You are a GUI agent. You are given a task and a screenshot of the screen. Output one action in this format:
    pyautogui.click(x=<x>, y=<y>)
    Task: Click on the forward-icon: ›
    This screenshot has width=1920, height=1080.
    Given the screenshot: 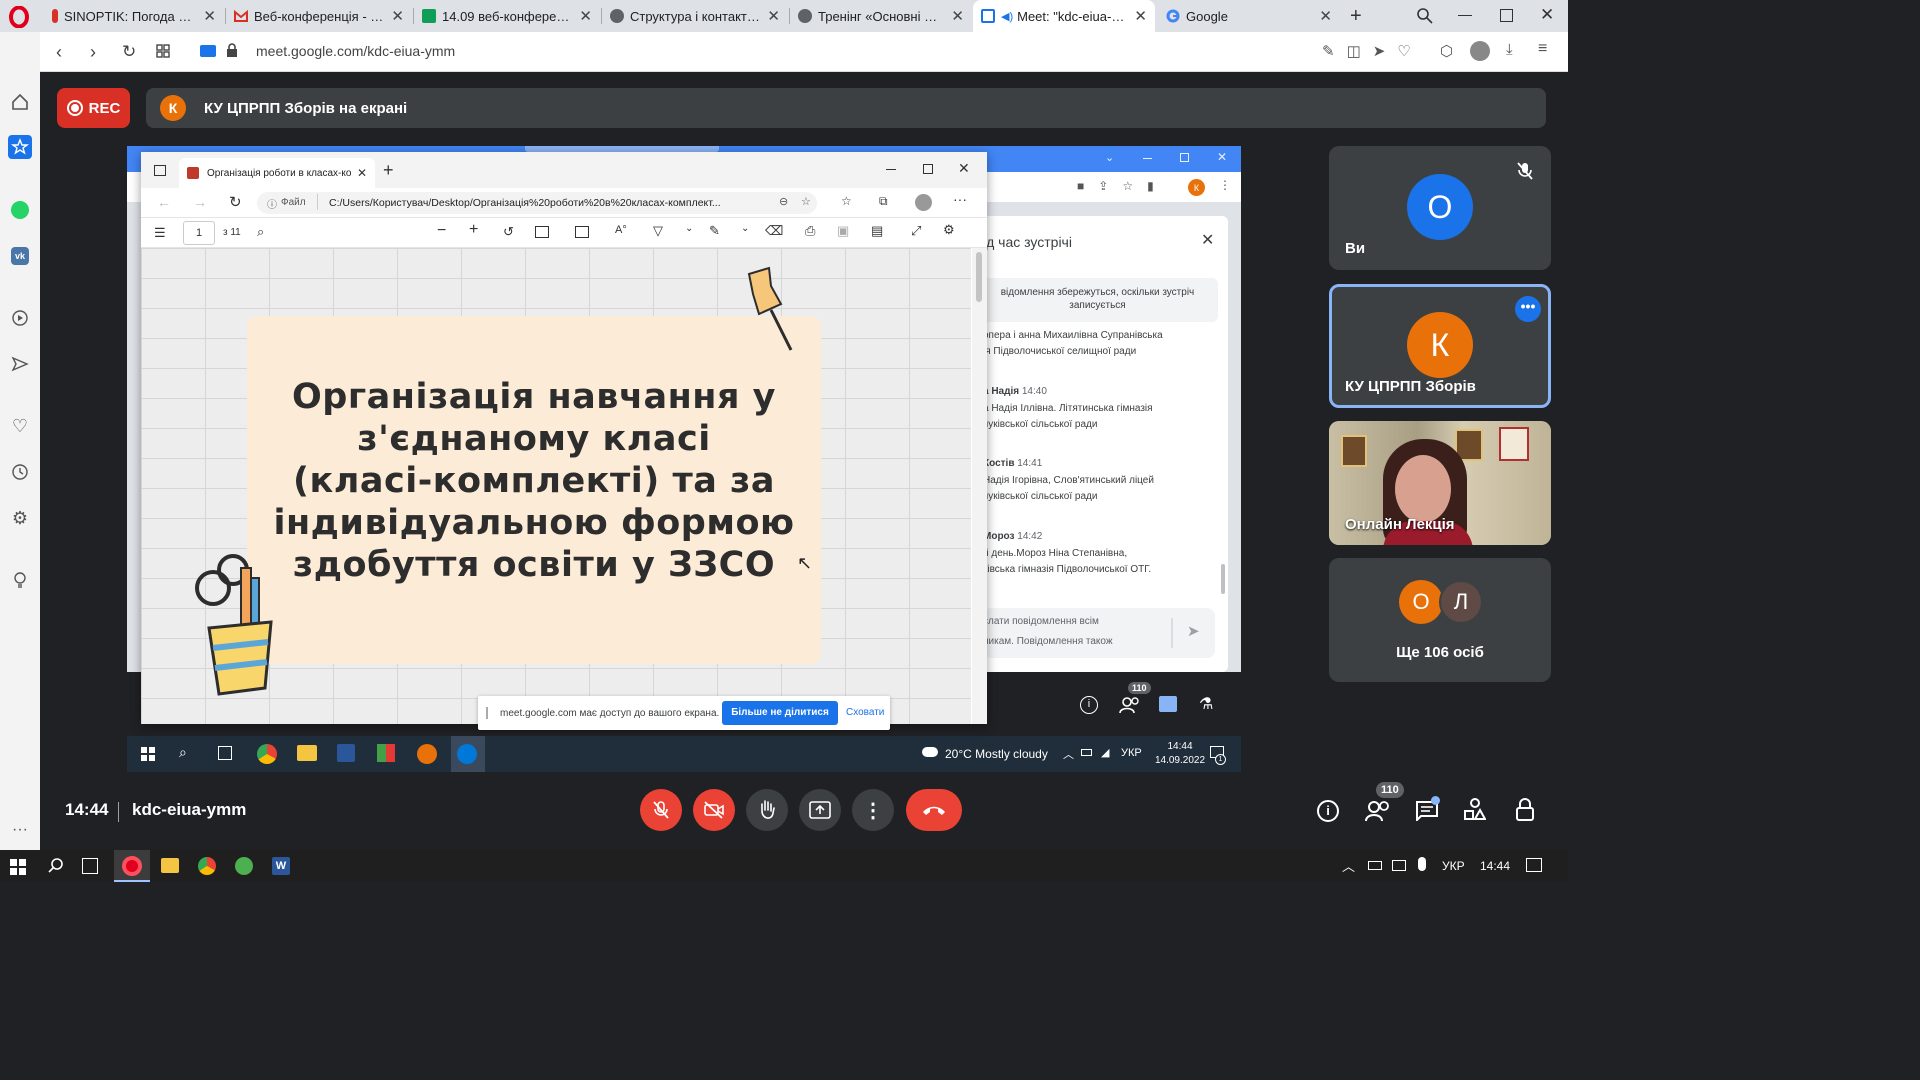 What is the action you would take?
    pyautogui.click(x=93, y=52)
    